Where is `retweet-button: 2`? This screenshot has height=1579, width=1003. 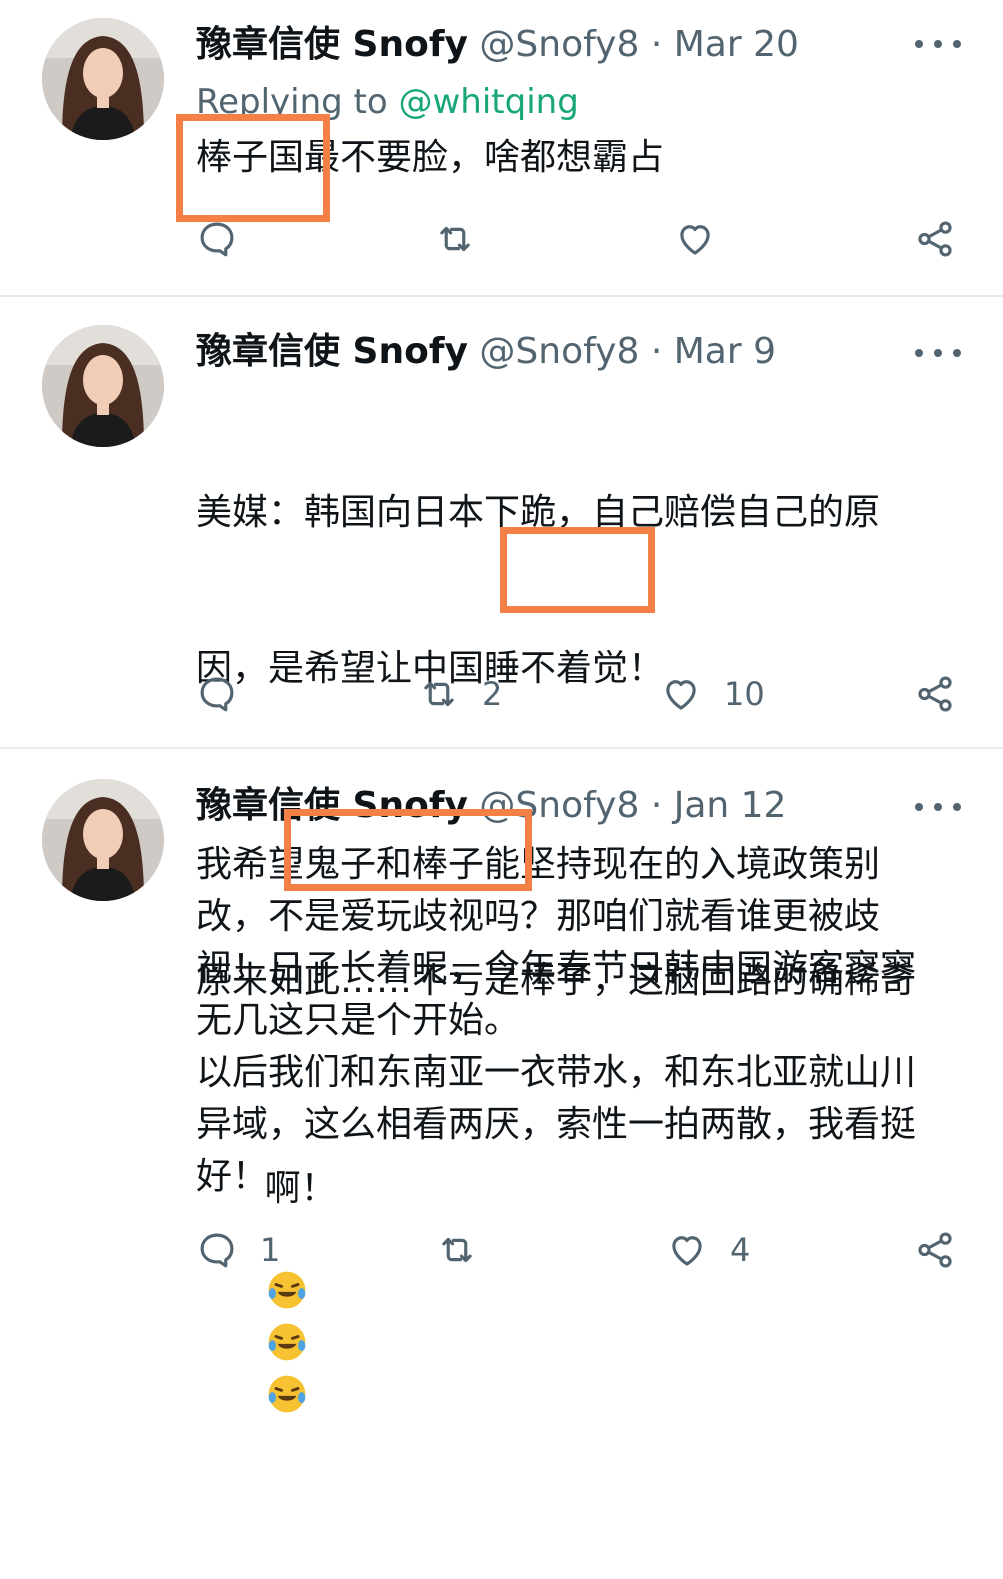 retweet-button: 2 is located at coordinates (460, 694).